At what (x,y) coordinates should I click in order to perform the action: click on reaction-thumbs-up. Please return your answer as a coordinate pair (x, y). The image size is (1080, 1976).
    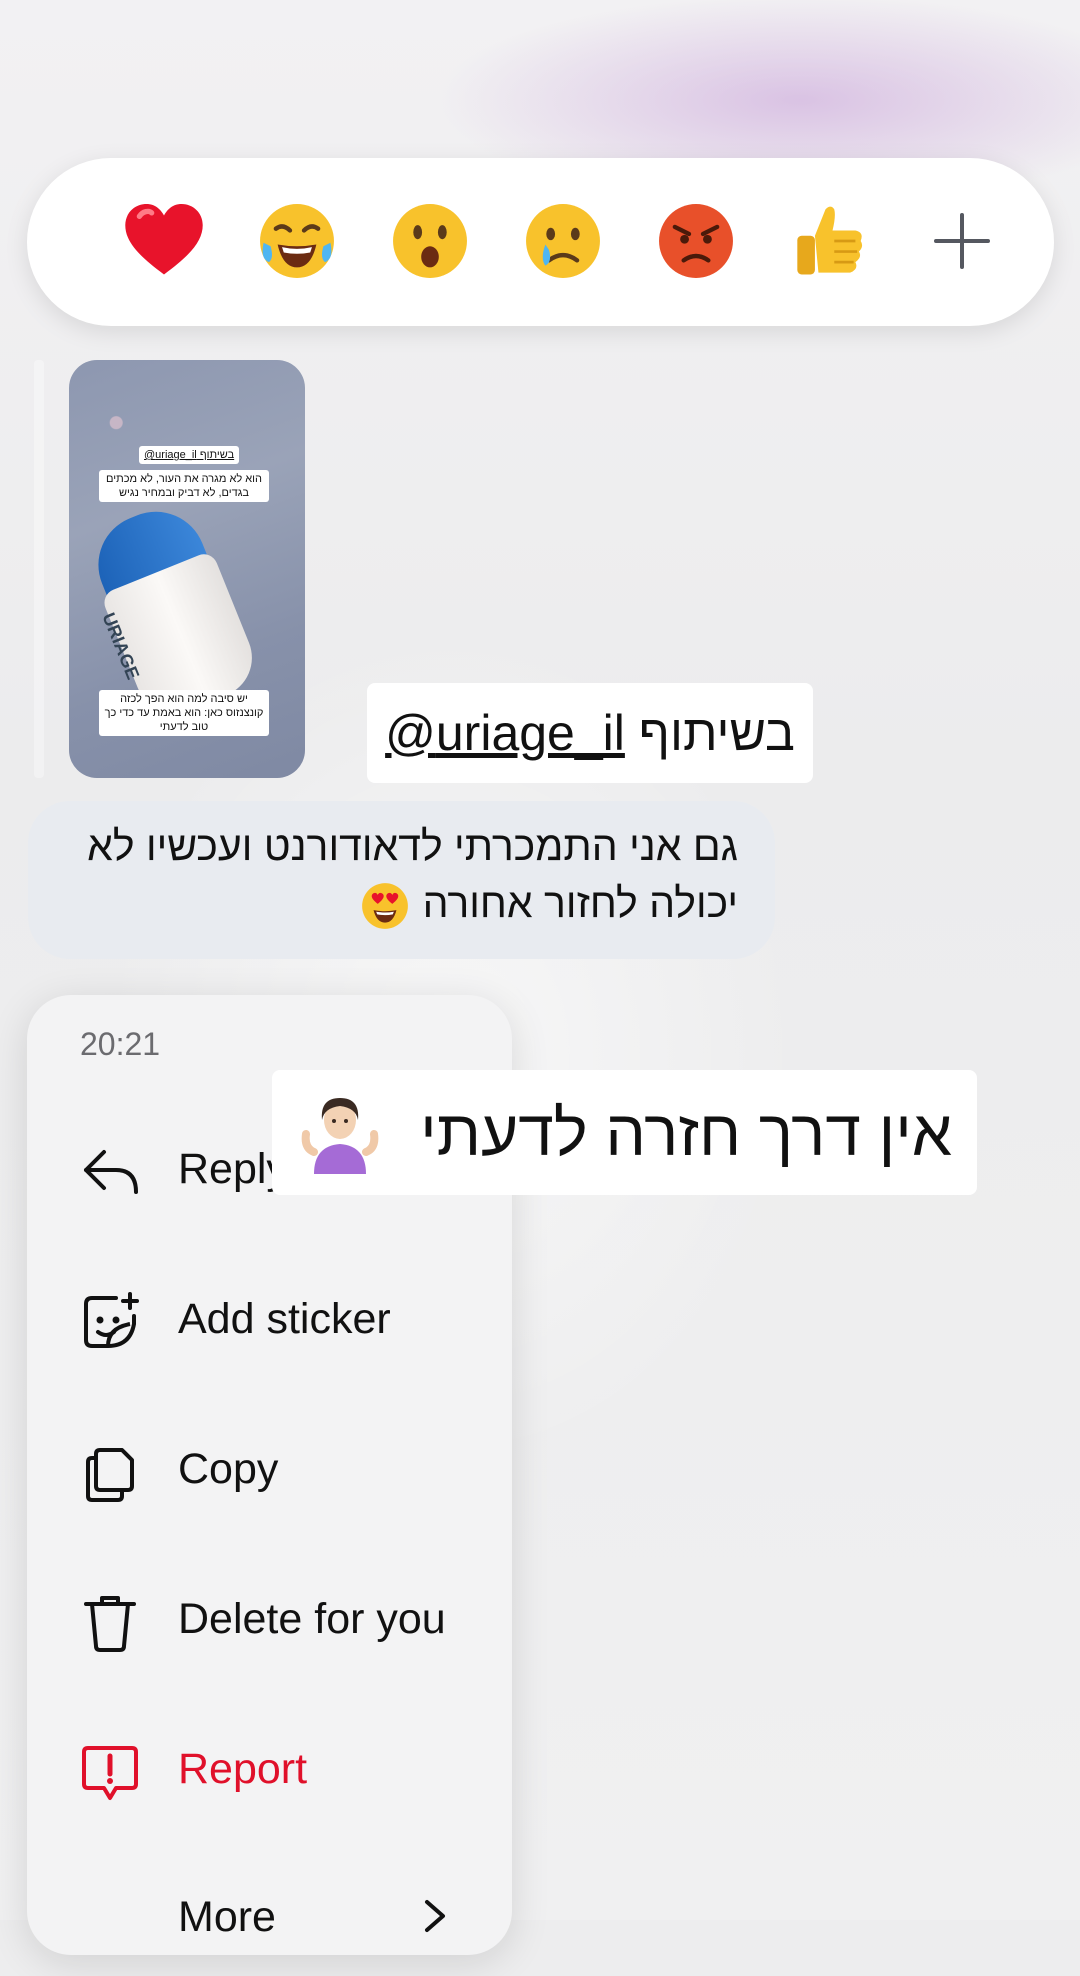
    Looking at the image, I should click on (829, 241).